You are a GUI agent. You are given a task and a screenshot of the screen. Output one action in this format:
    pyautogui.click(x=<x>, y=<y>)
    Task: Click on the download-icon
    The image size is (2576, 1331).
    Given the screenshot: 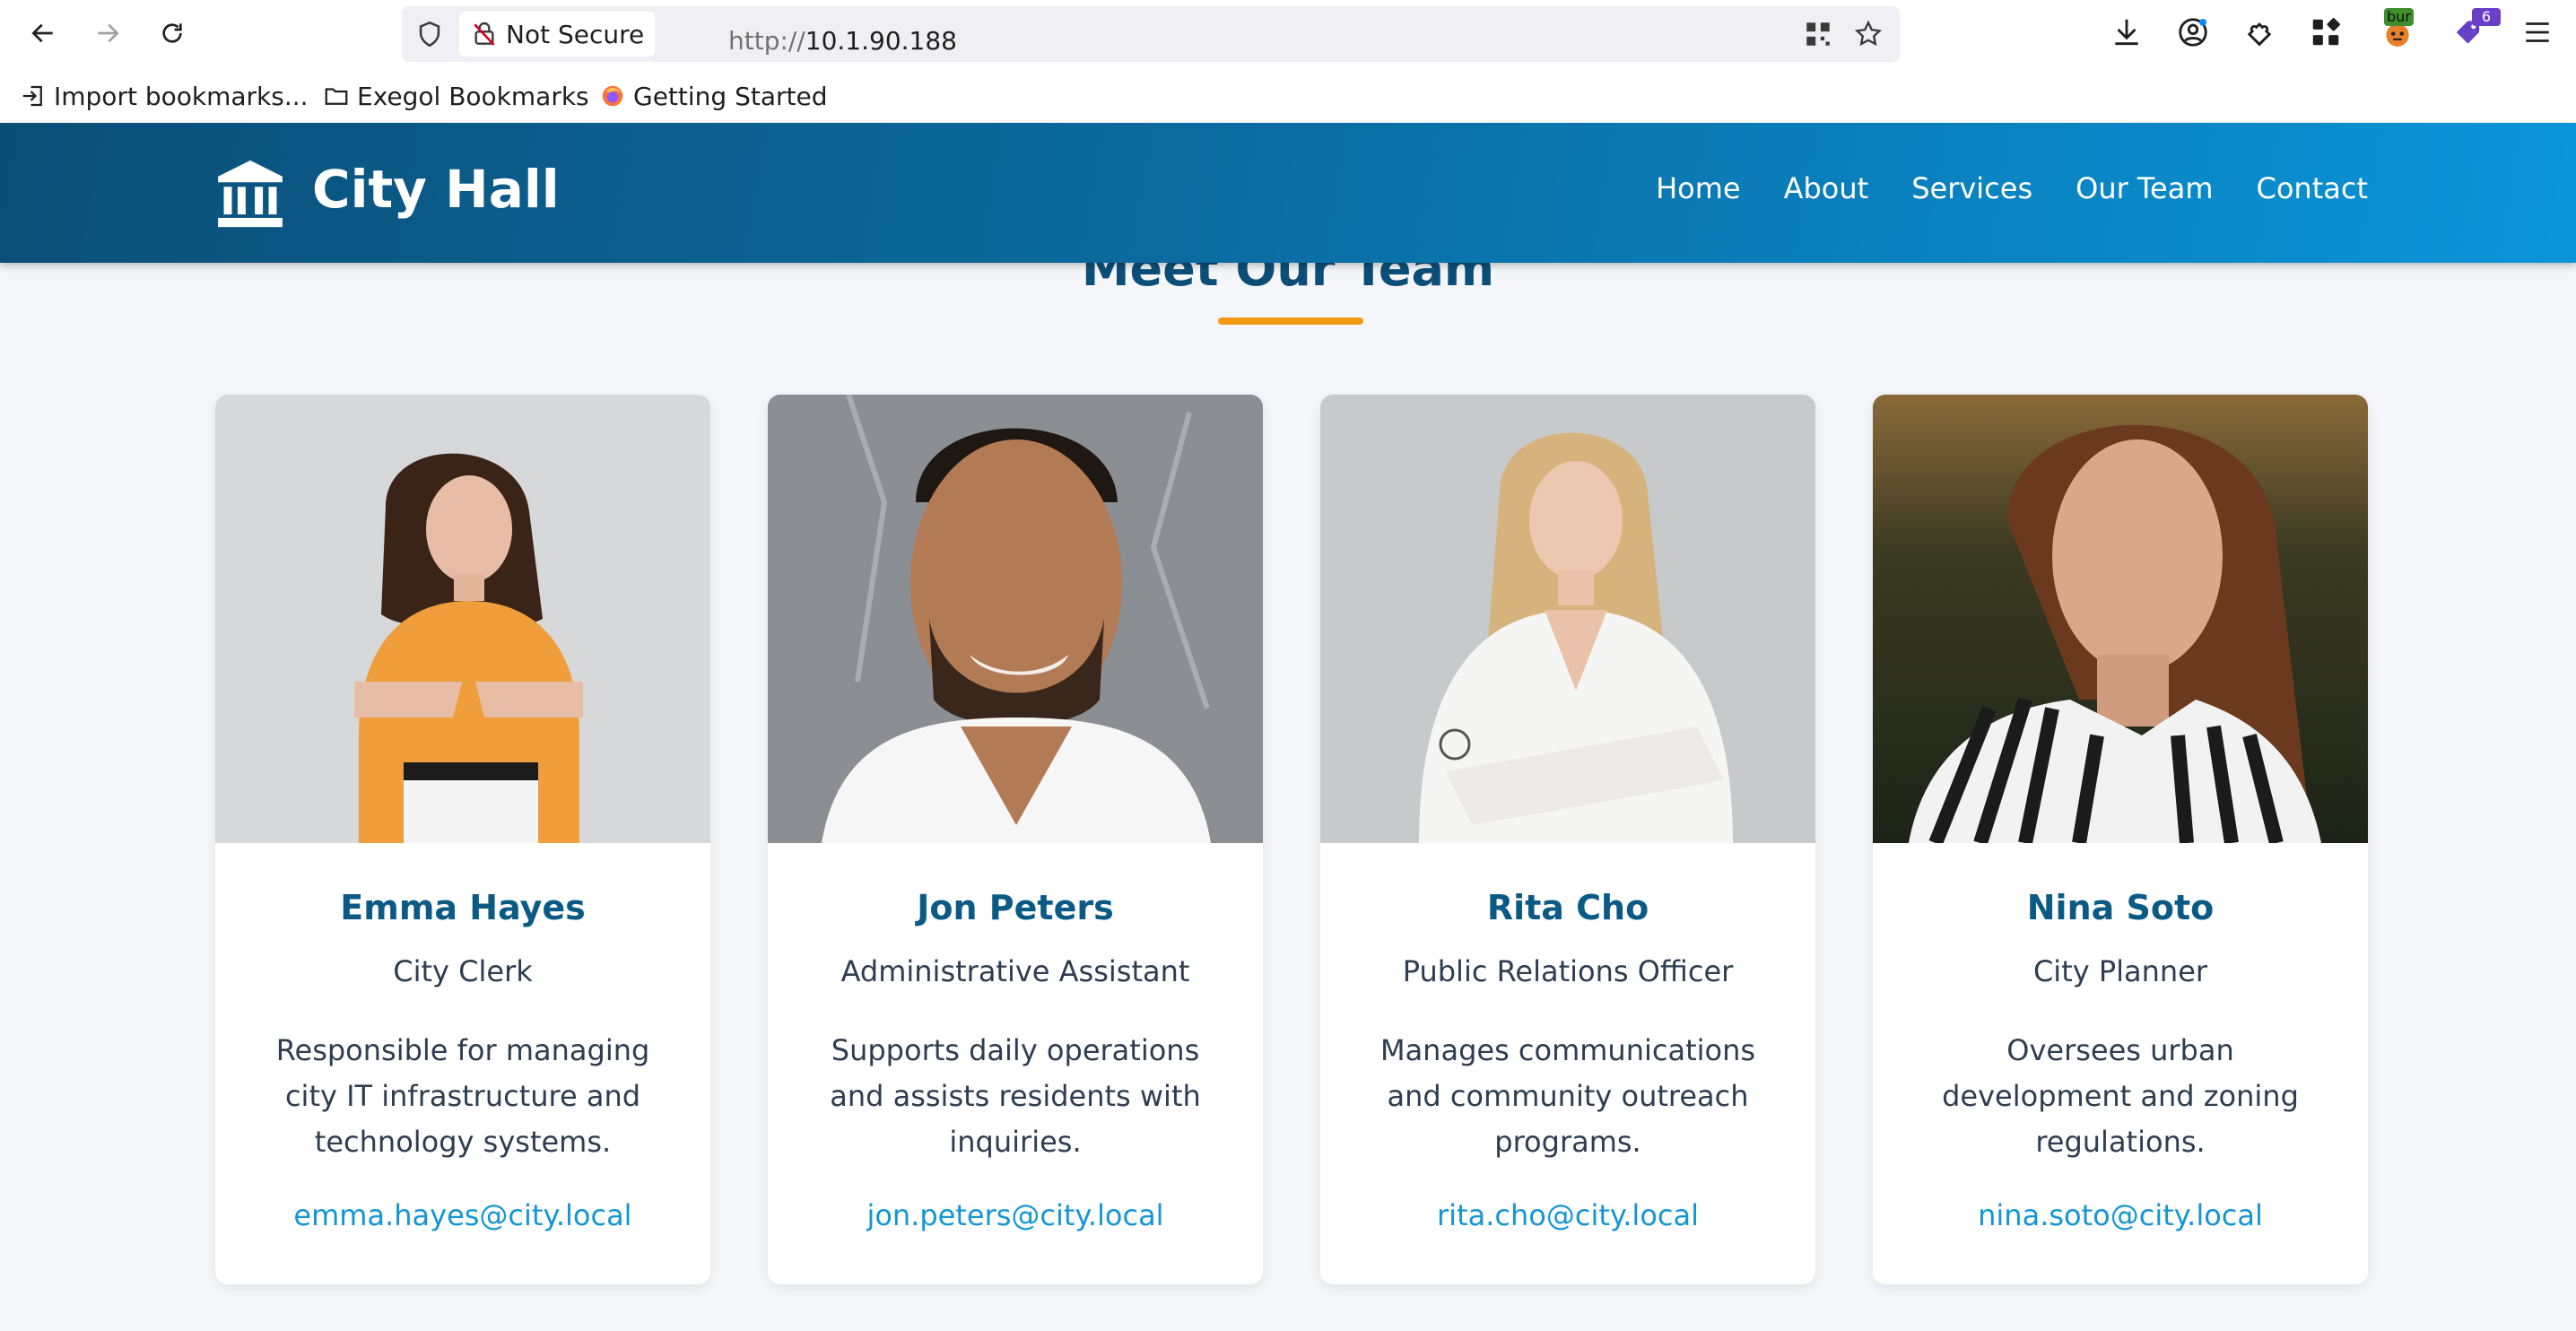 What is the action you would take?
    pyautogui.click(x=2126, y=32)
    